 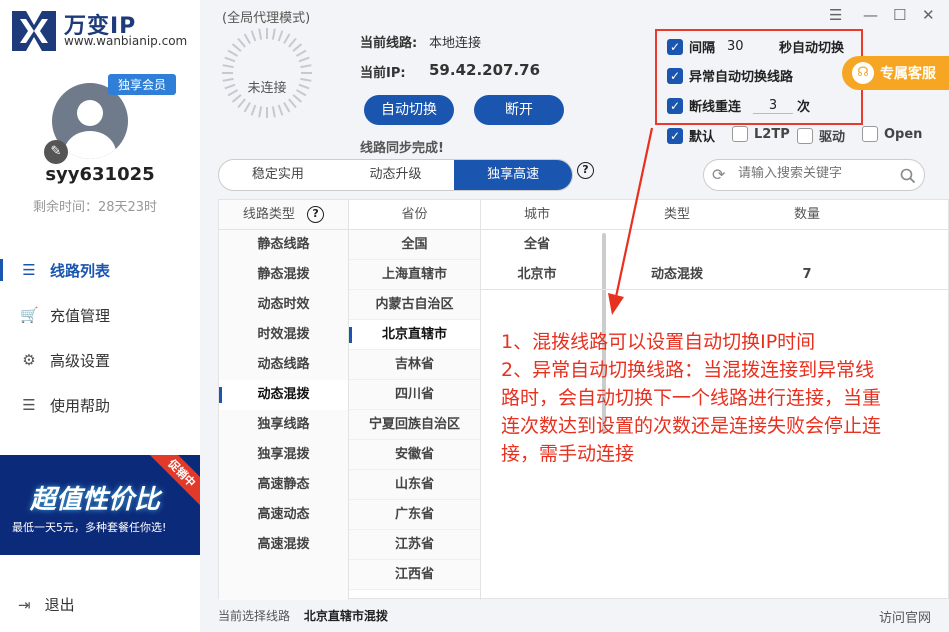 I want to click on search-icon, so click(x=908, y=176).